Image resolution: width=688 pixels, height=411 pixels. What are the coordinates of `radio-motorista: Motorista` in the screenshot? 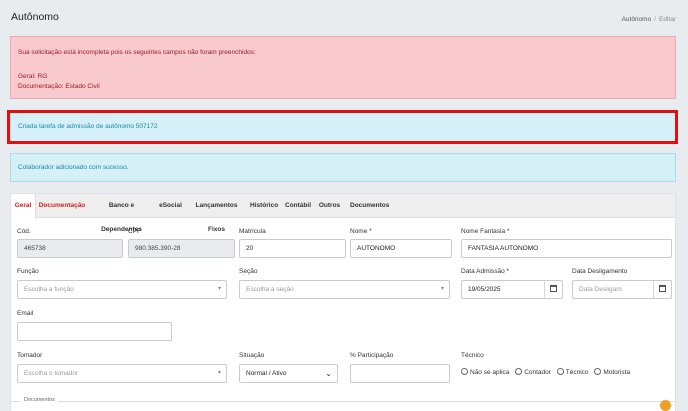 It's located at (612, 372).